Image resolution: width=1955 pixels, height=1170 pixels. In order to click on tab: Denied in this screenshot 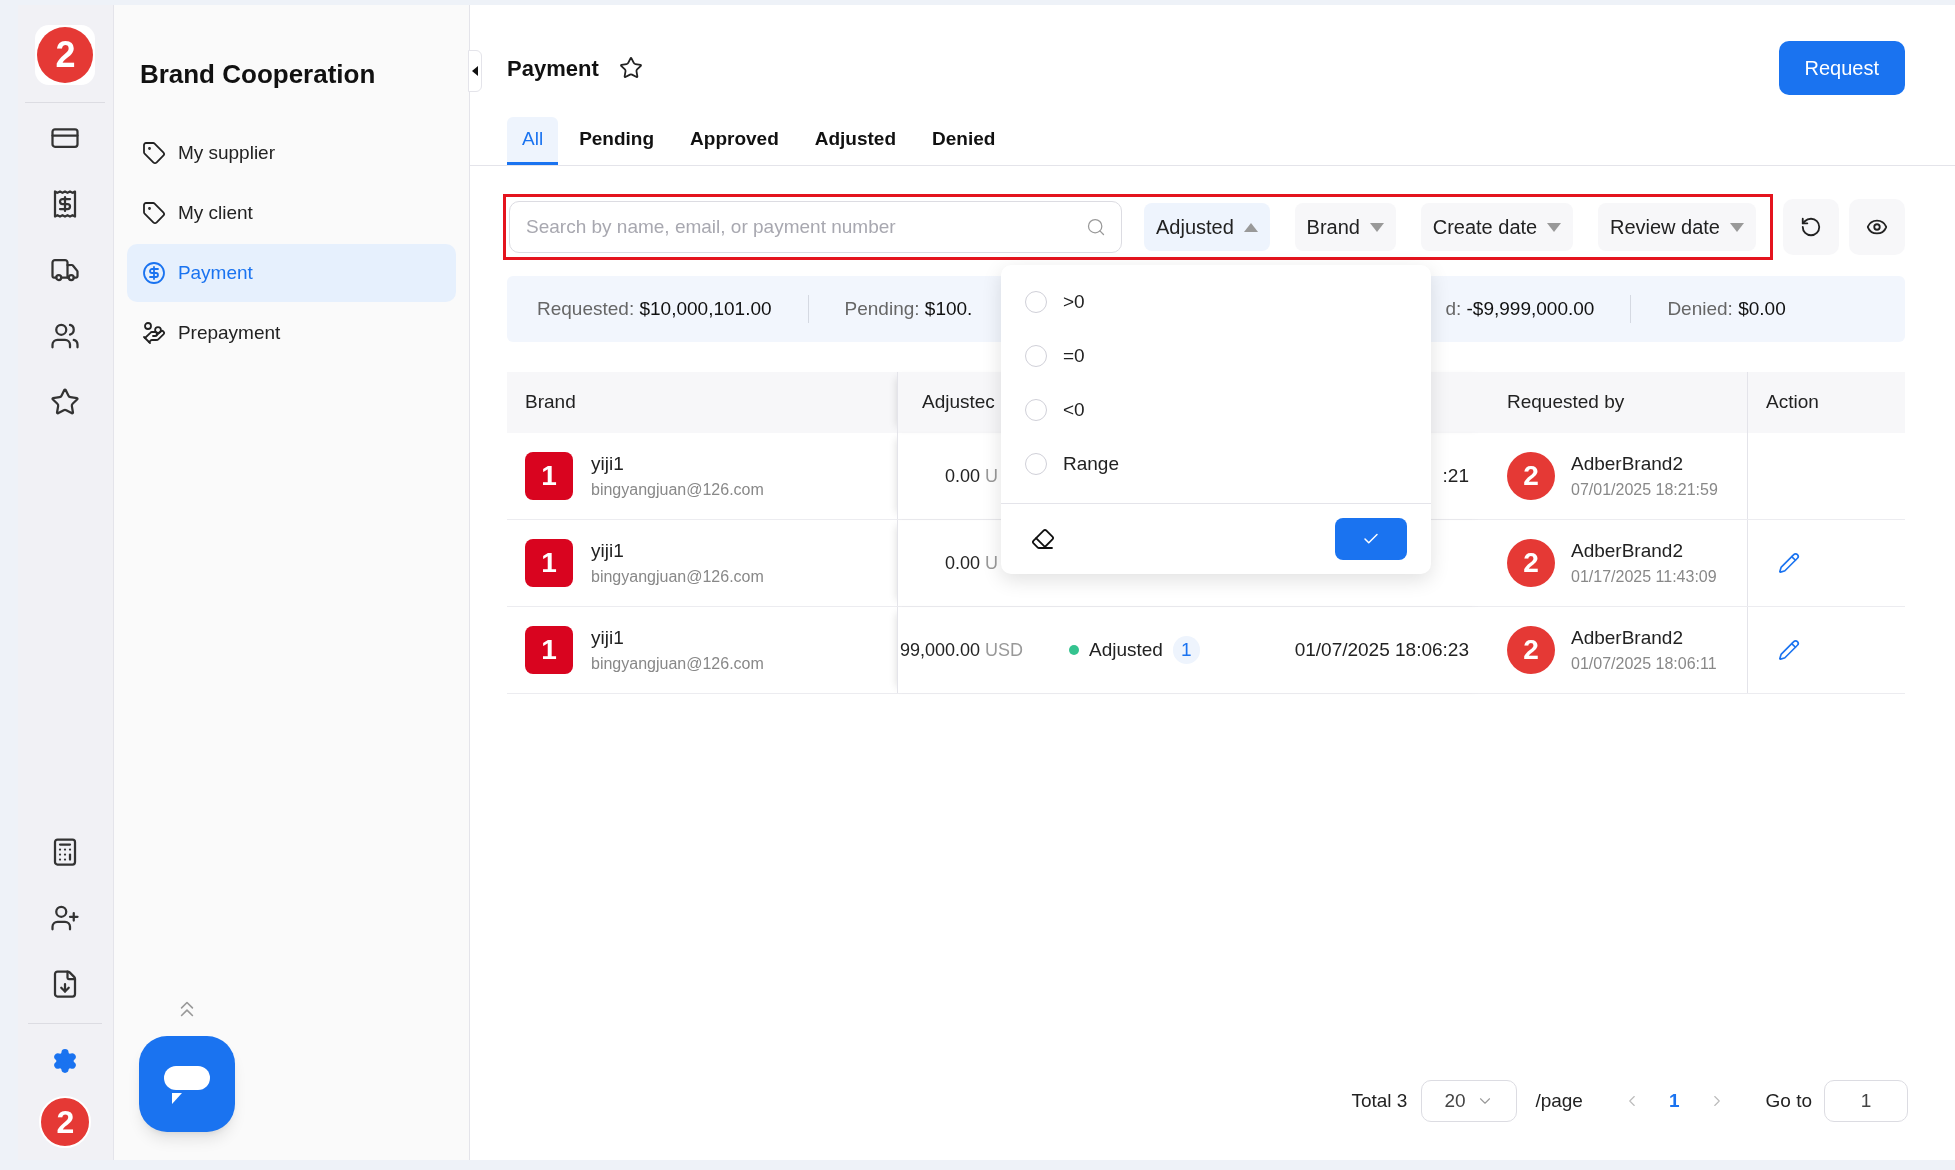, I will do `click(964, 141)`.